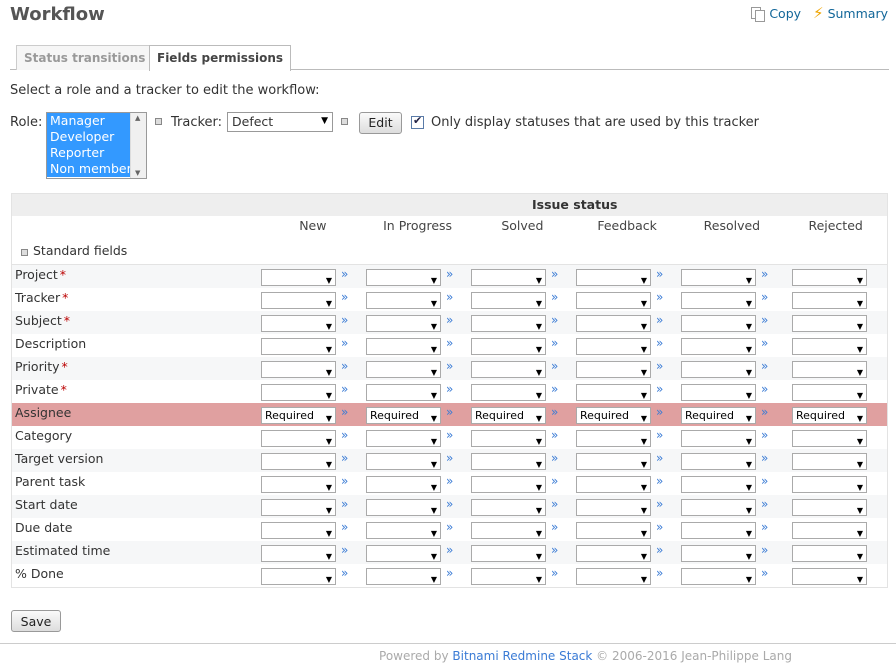 The width and height of the screenshot is (896, 670). Describe the element at coordinates (280, 122) in the screenshot. I see `tracker-select: Defect ▼` at that location.